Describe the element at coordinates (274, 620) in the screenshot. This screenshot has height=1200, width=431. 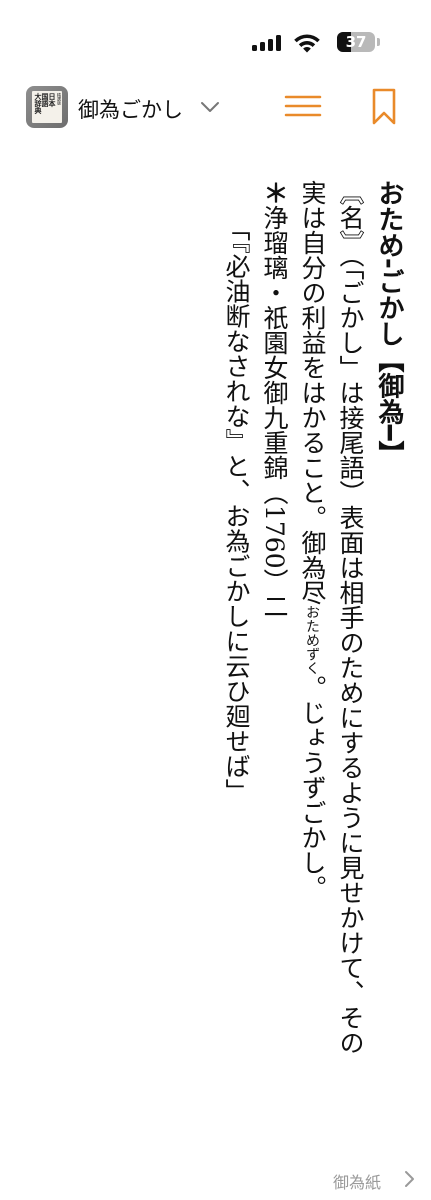
I see `quote-source: ＊浄瑠璃・祇園女御九重錦（1760）二` at that location.